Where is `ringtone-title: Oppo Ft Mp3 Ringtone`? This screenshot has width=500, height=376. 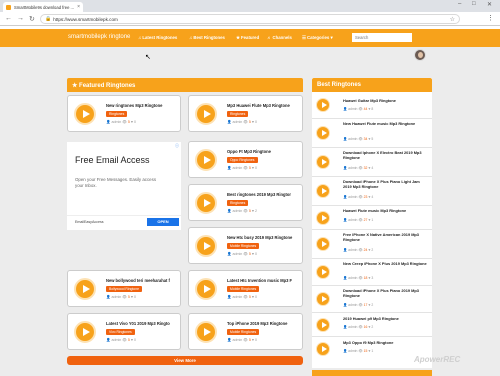 ringtone-title: Oppo Ft Mp3 Ringtone is located at coordinates (264, 151).